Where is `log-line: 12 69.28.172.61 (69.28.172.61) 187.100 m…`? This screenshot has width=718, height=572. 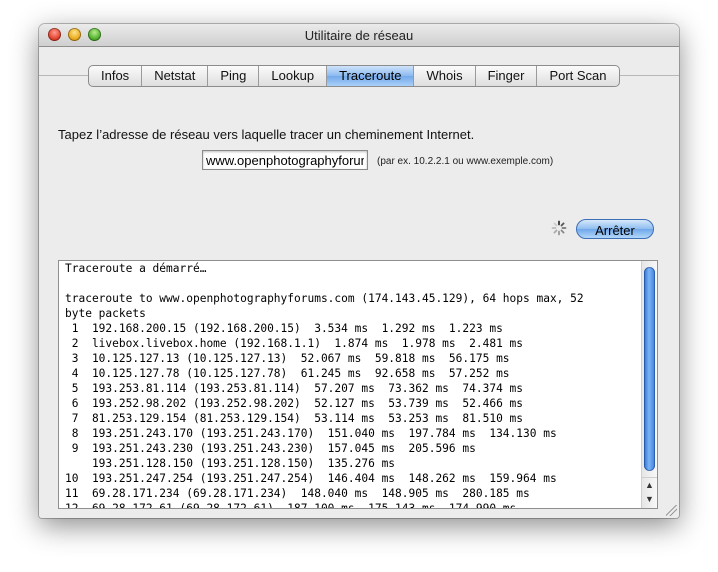 log-line: 12 69.28.172.61 (69.28.172.61) 187.100 m… is located at coordinates (291, 505).